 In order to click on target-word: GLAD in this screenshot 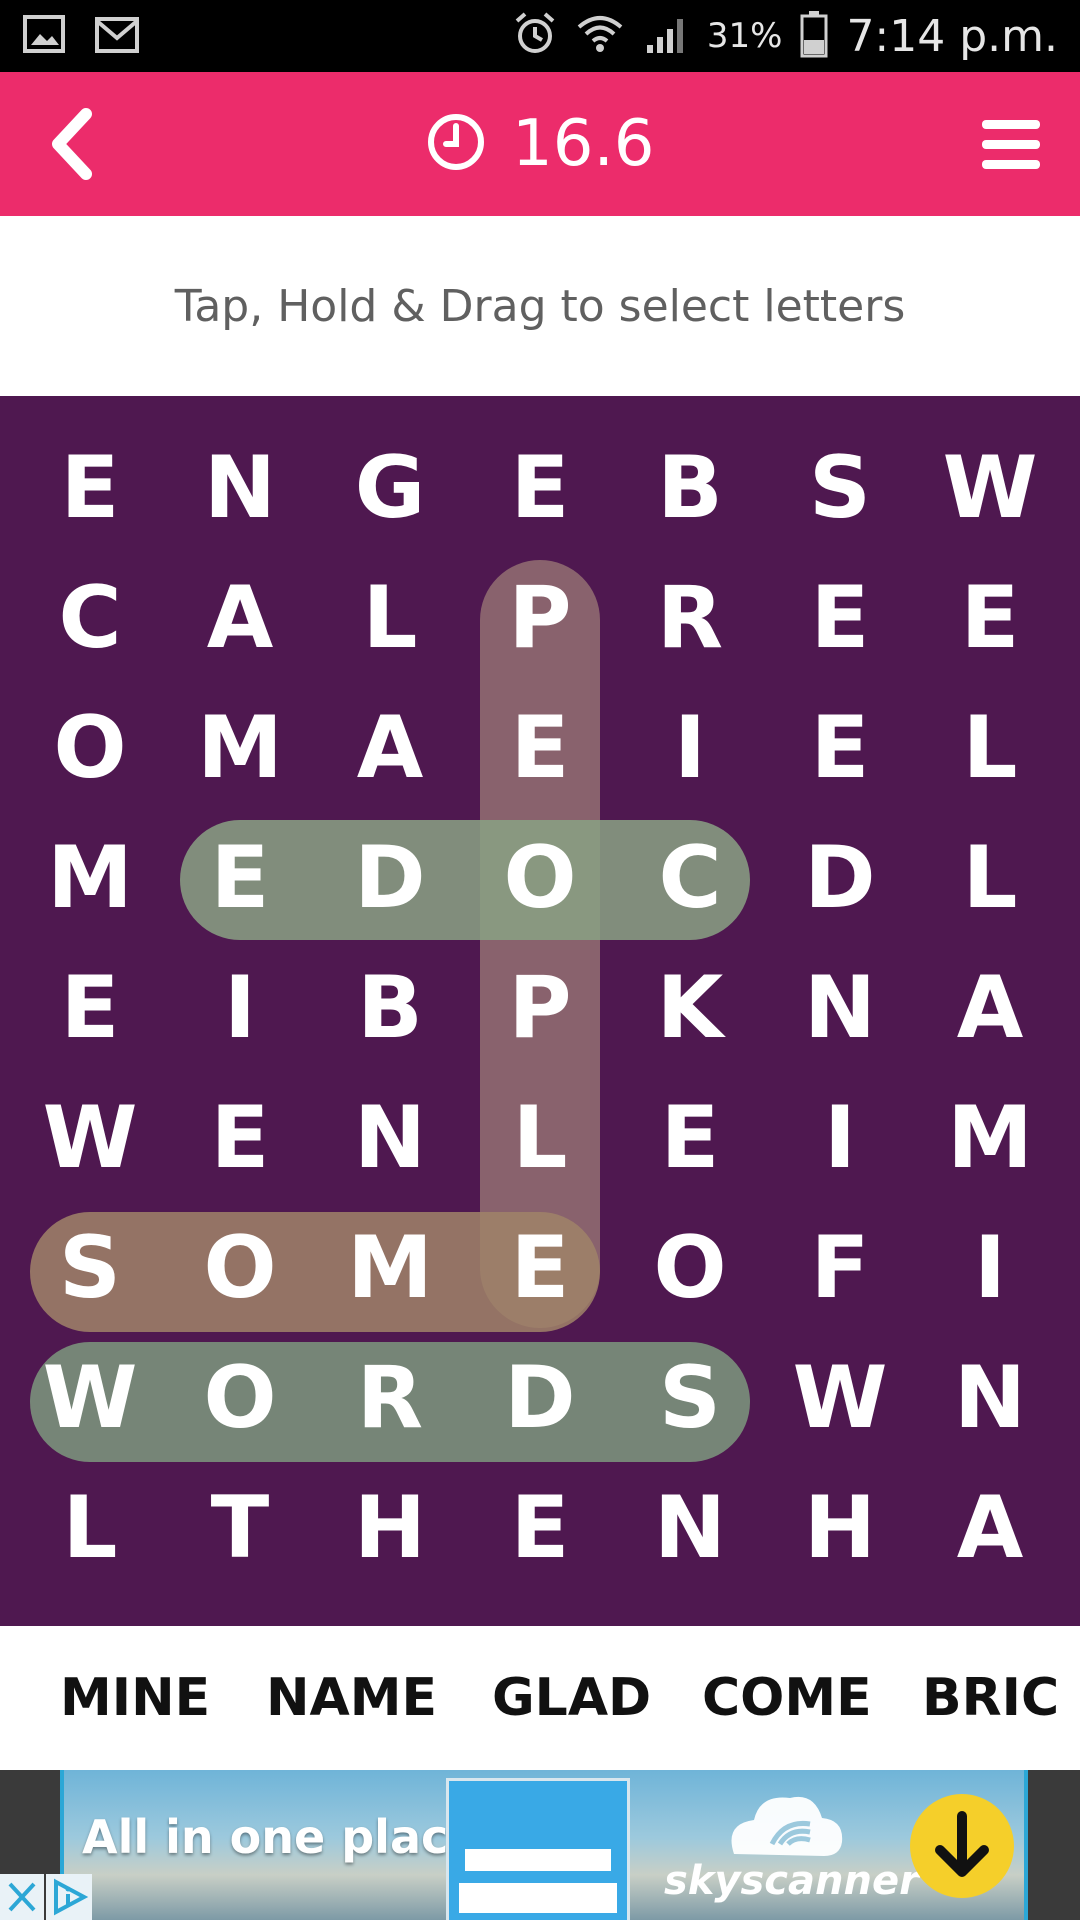, I will do `click(572, 1698)`.